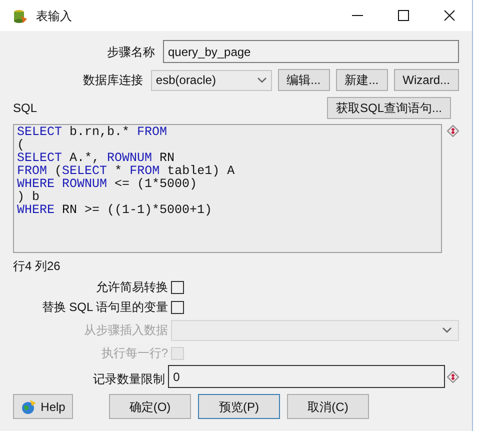  I want to click on code-line: SELECT A.*, ROWNUM RN, so click(96, 158).